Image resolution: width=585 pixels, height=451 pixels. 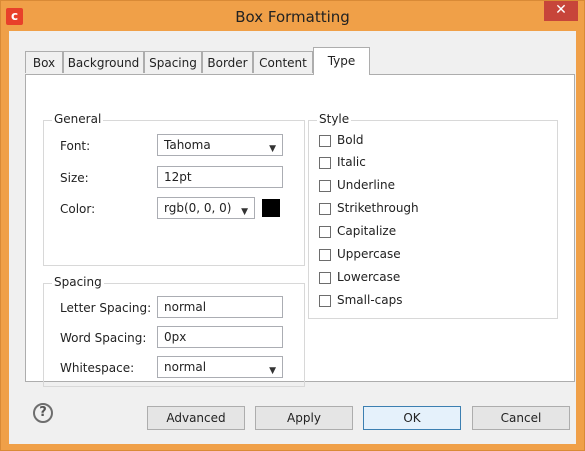 What do you see at coordinates (350, 140) in the screenshot?
I see `bold-label: Bold` at bounding box center [350, 140].